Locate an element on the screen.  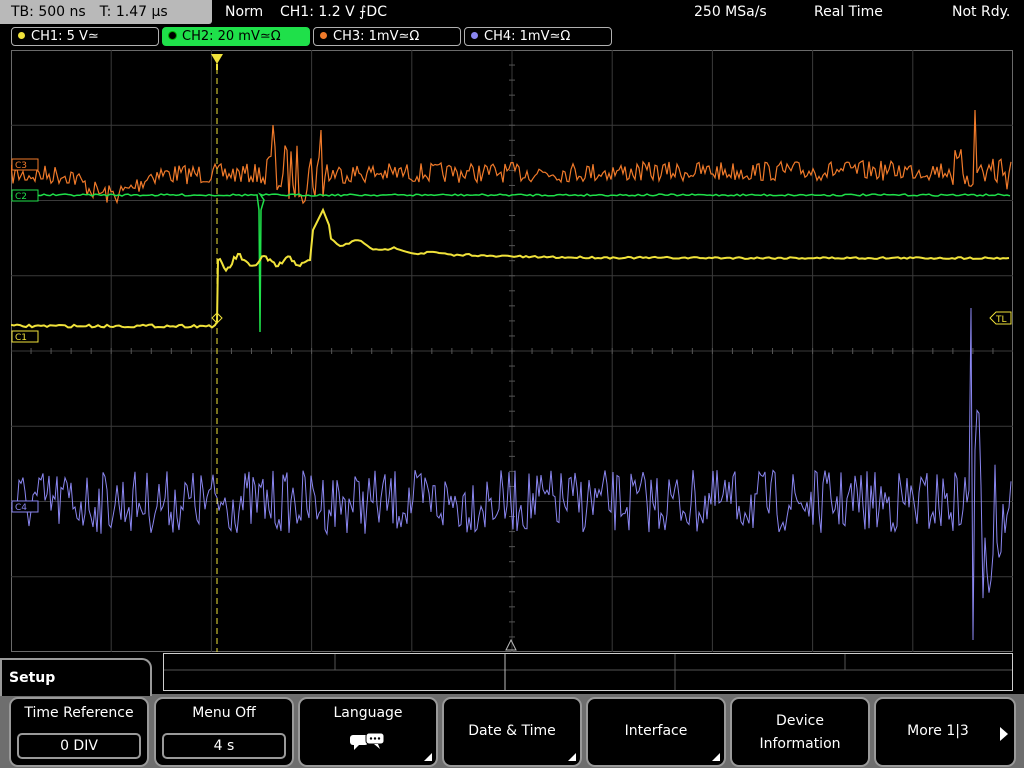
menu-title: Setup is located at coordinates (76, 677).